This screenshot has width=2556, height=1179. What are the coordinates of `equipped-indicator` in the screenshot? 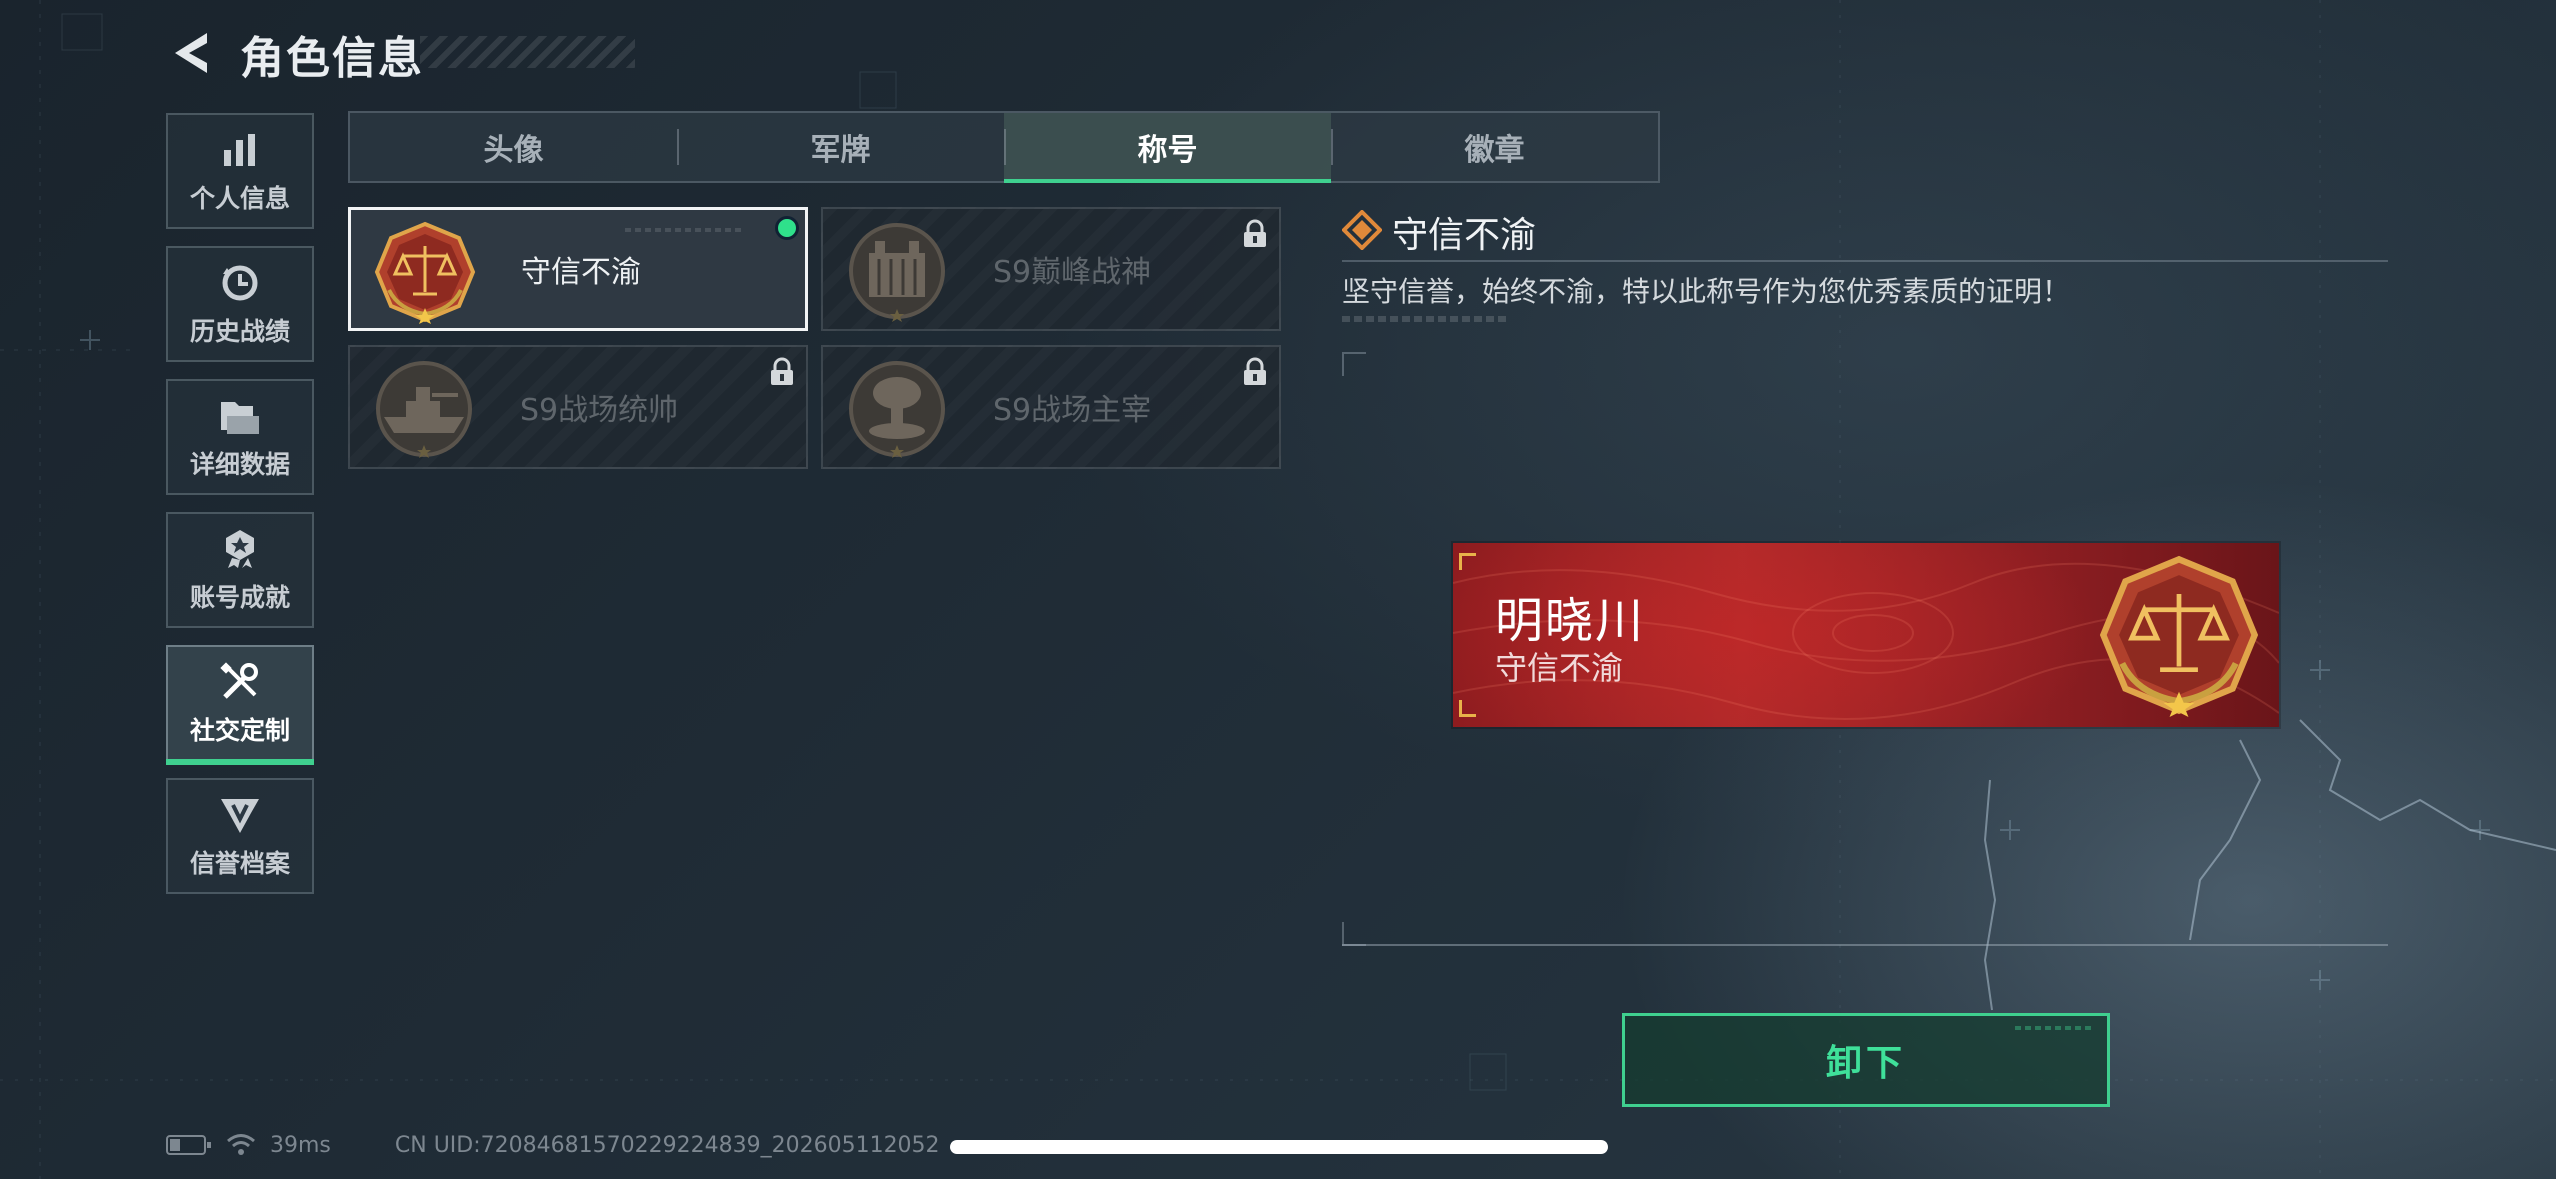 It's located at (787, 228).